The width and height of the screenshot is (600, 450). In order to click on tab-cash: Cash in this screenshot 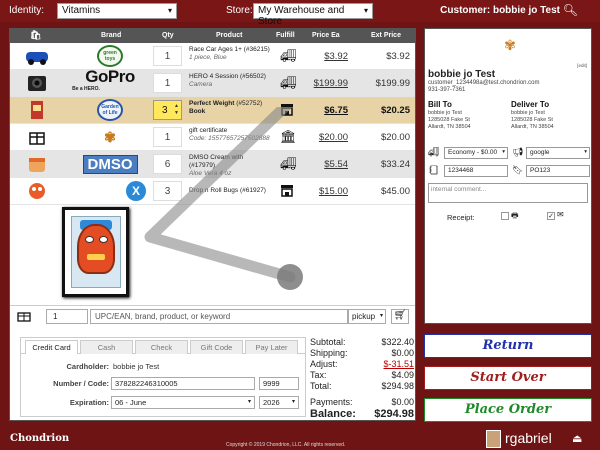, I will do `click(106, 347)`.